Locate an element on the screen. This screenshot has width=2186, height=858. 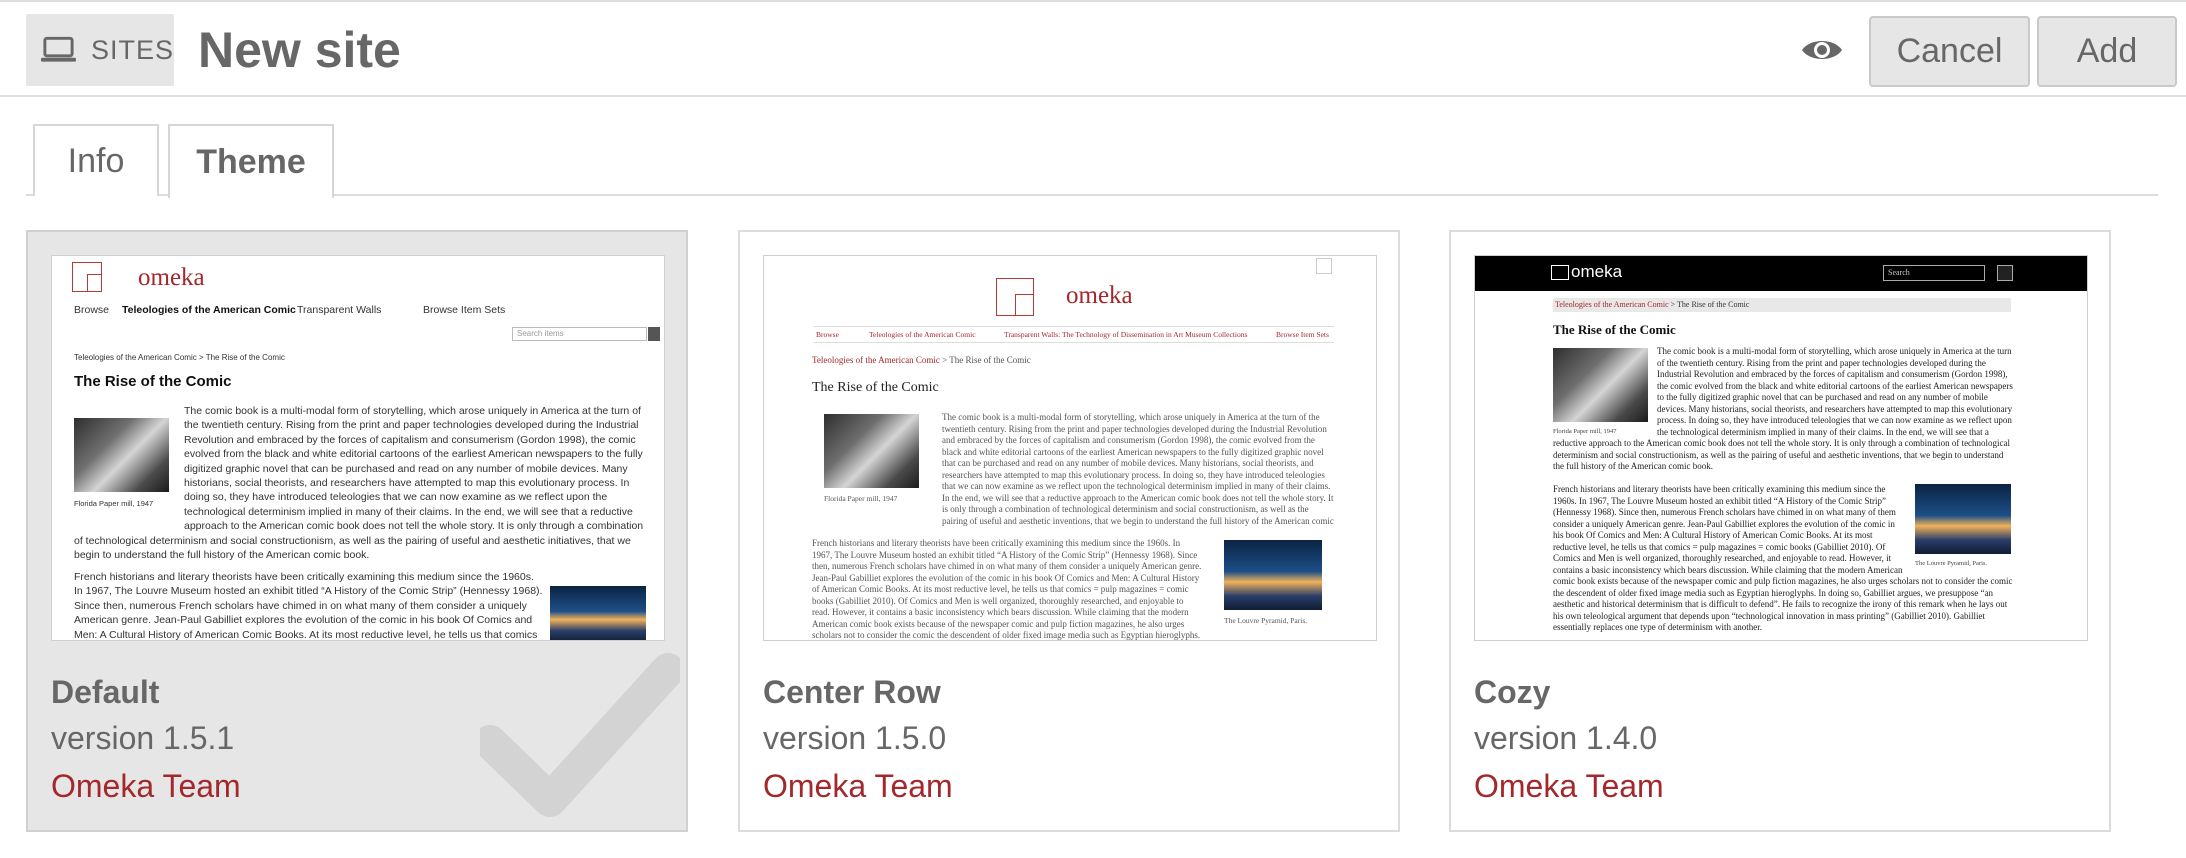
cancel-button: Cancel is located at coordinates (1949, 51).